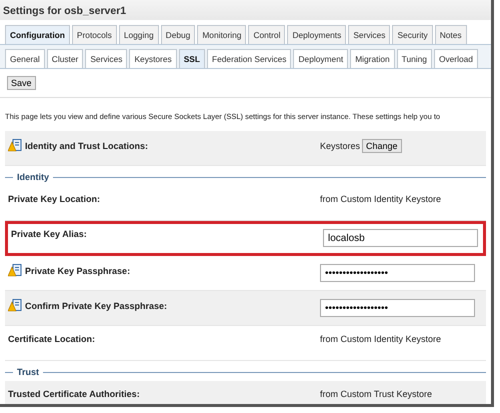 The image size is (500, 413). Describe the element at coordinates (382, 146) in the screenshot. I see `change-button: Change` at that location.